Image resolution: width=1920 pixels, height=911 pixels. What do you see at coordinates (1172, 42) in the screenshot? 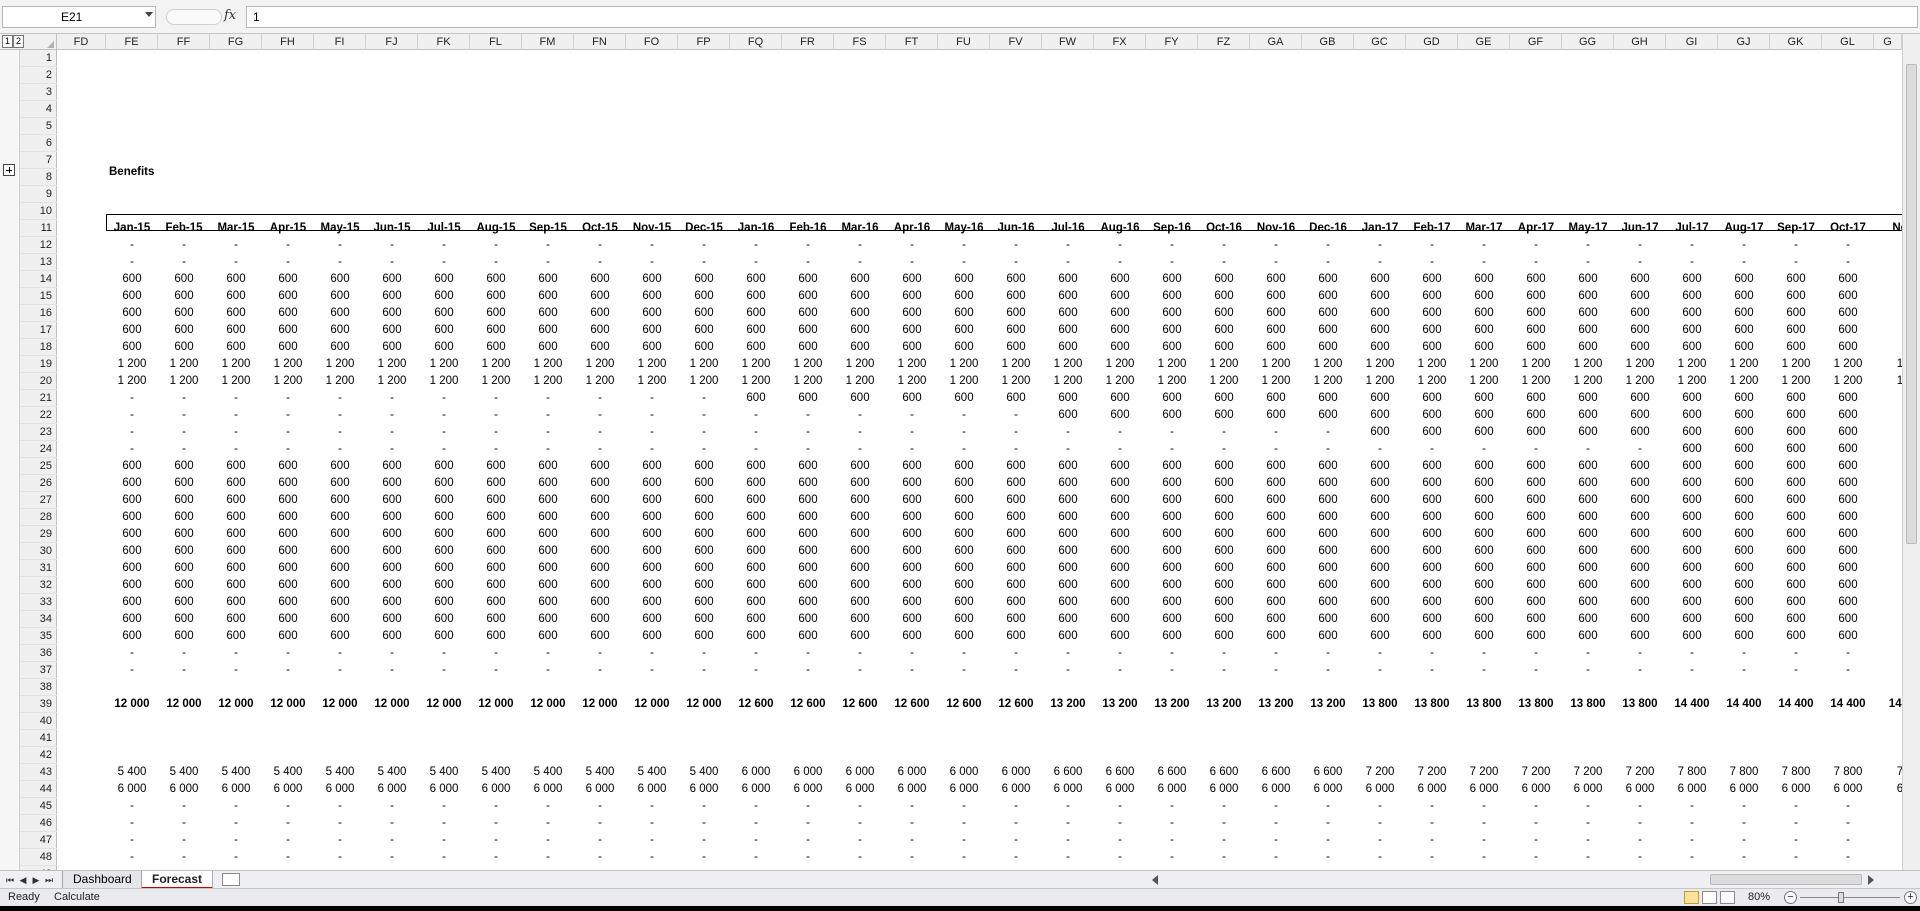
I see `column-header: FY` at bounding box center [1172, 42].